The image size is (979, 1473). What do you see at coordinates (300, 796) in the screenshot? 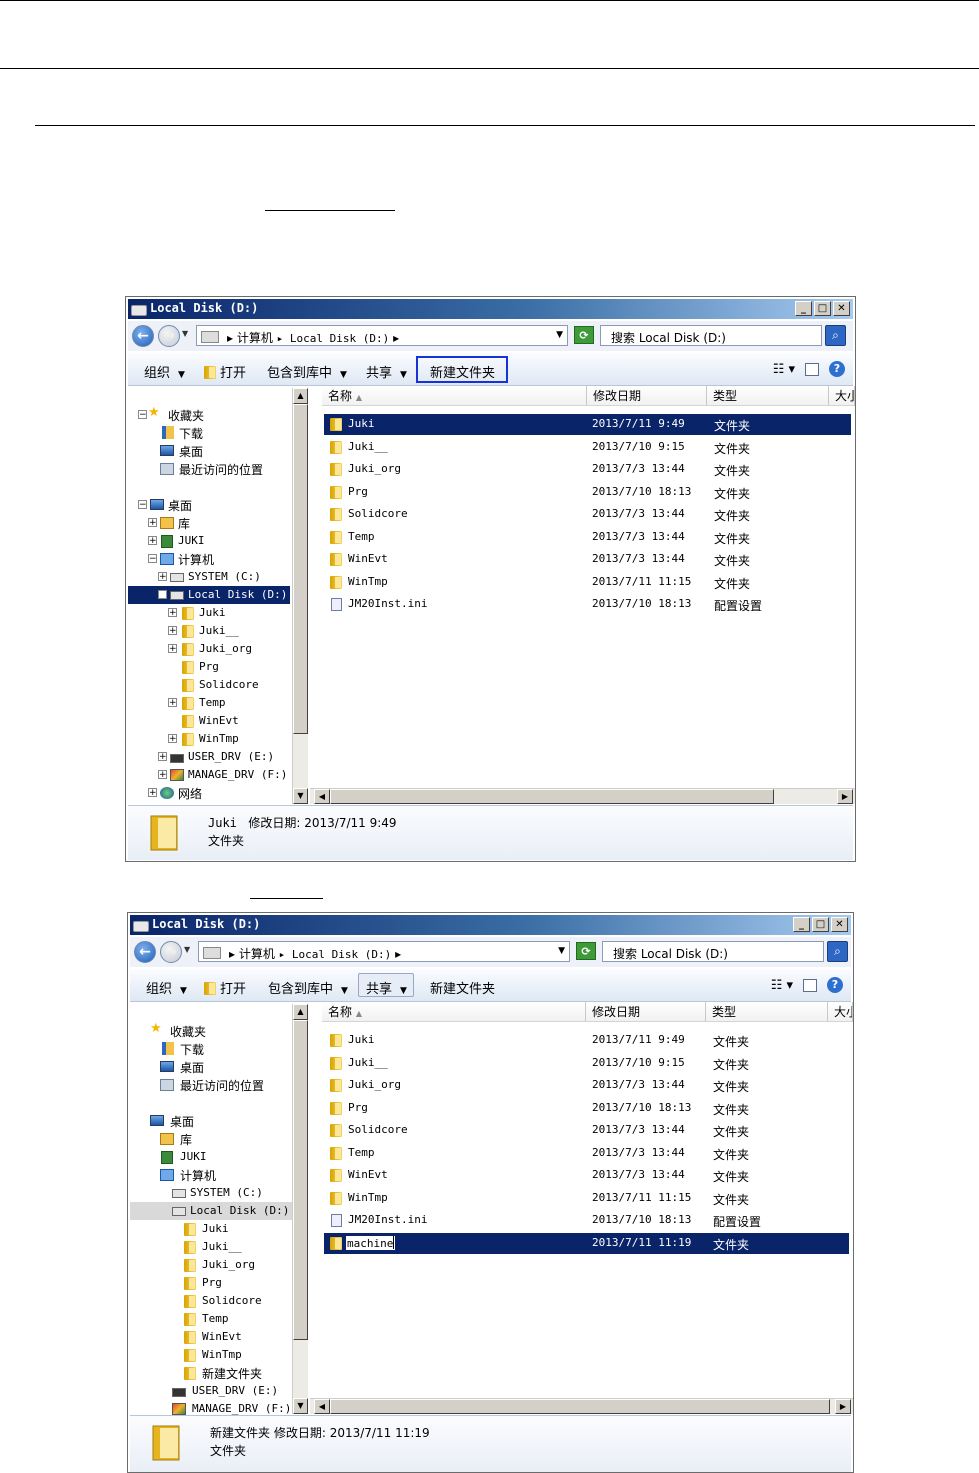
I see `scroll-down-icon: ▼` at bounding box center [300, 796].